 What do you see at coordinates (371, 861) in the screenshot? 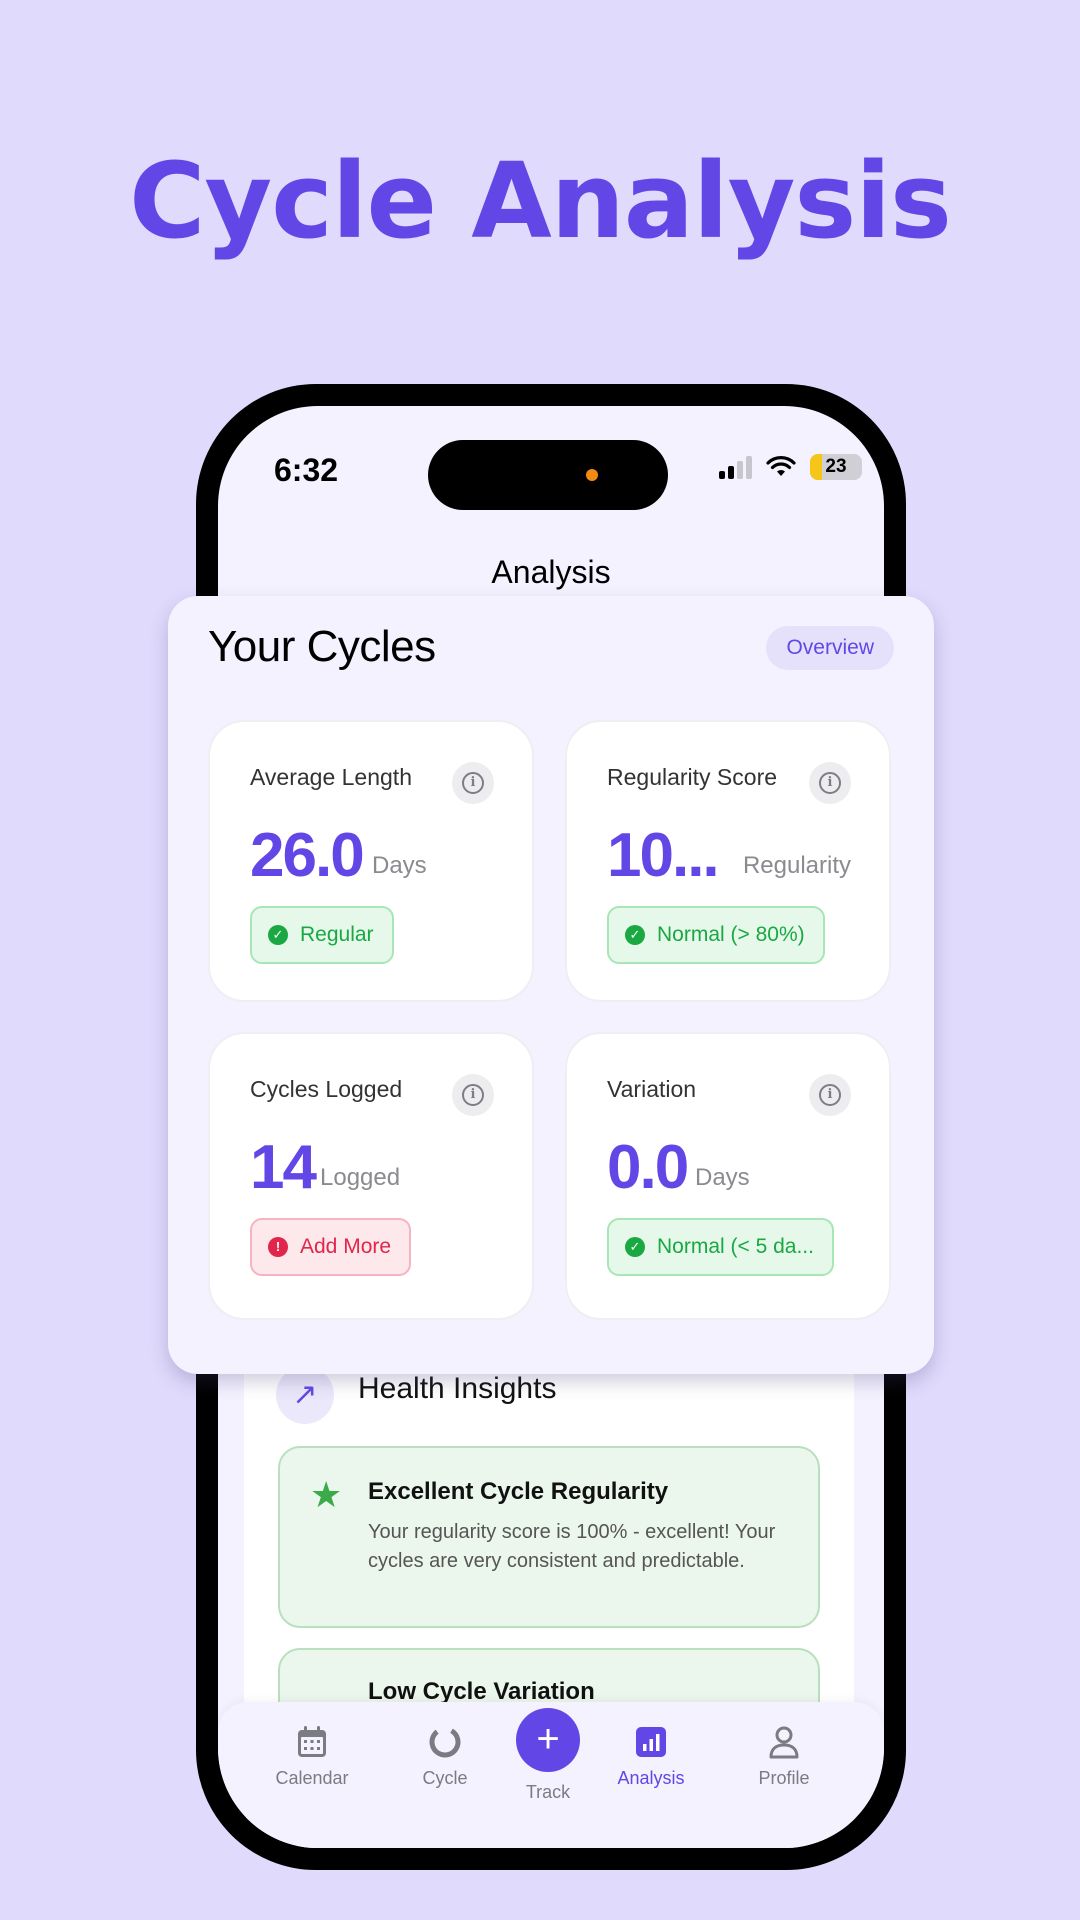
I see `stat-card-average-length: Average Length i 26.0 Days ✓ Regular` at bounding box center [371, 861].